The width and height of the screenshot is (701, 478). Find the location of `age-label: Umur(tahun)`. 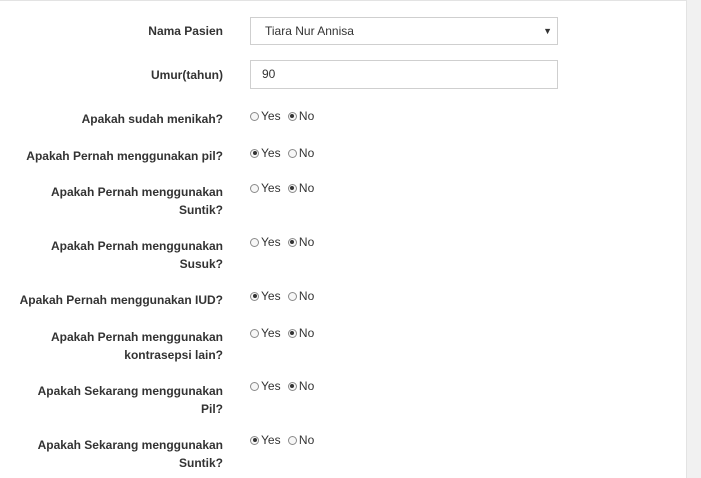

age-label: Umur(tahun) is located at coordinates (187, 75).